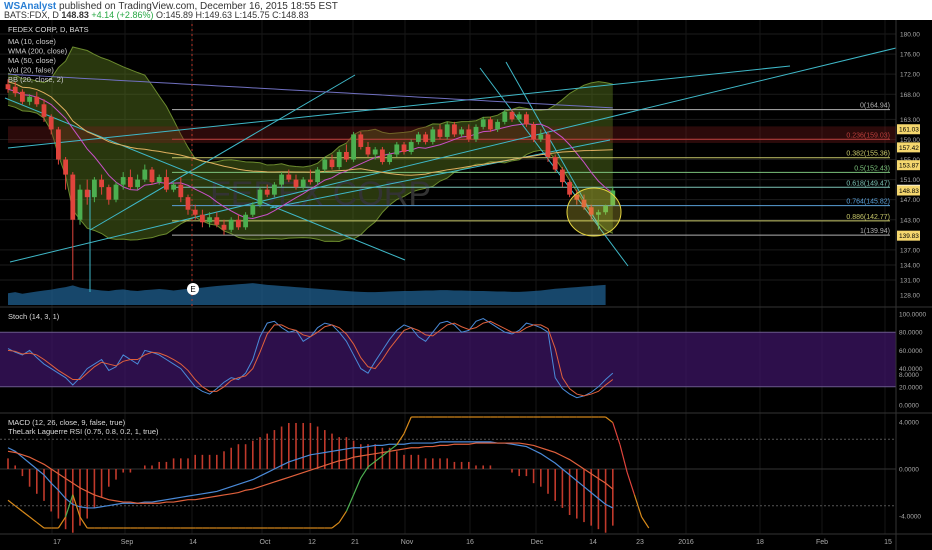  I want to click on fib-label: 0.764(145.82), so click(868, 202).